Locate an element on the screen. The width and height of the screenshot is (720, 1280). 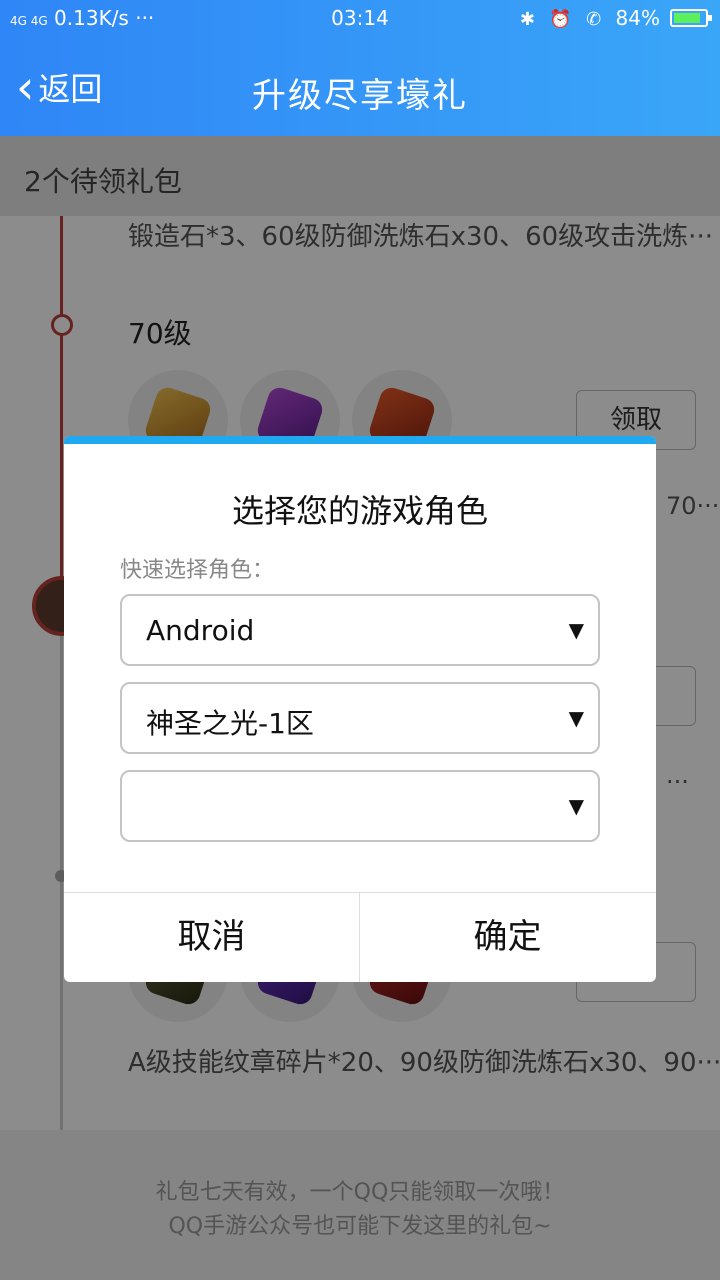
dialog-title: 选择您的游戏角色 is located at coordinates (359, 511).